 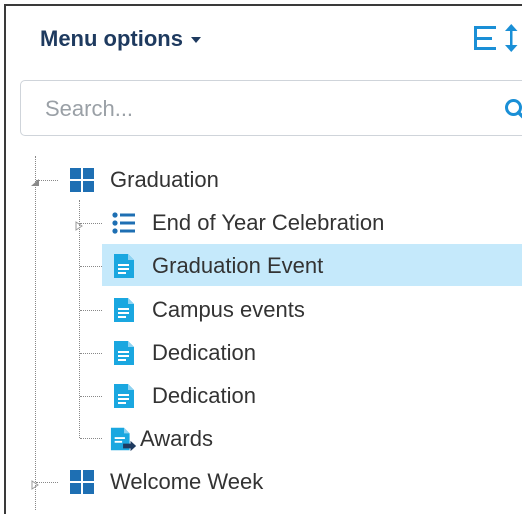 I want to click on tree-node-awards: Awards, so click(x=161, y=439).